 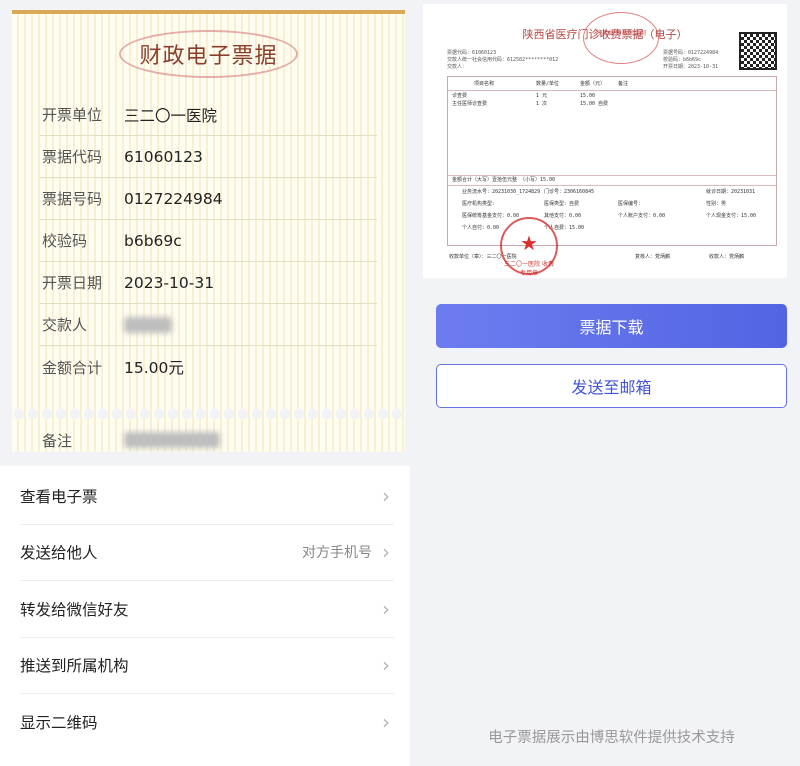 What do you see at coordinates (208, 157) in the screenshot?
I see `field-receipt-code: 票据代码 61060123` at bounding box center [208, 157].